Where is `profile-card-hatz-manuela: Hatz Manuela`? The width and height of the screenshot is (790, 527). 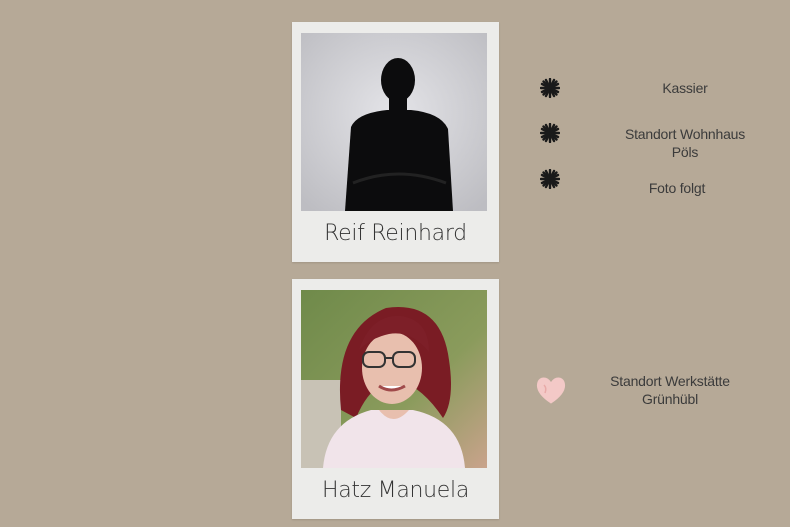 profile-card-hatz-manuela: Hatz Manuela is located at coordinates (395, 399).